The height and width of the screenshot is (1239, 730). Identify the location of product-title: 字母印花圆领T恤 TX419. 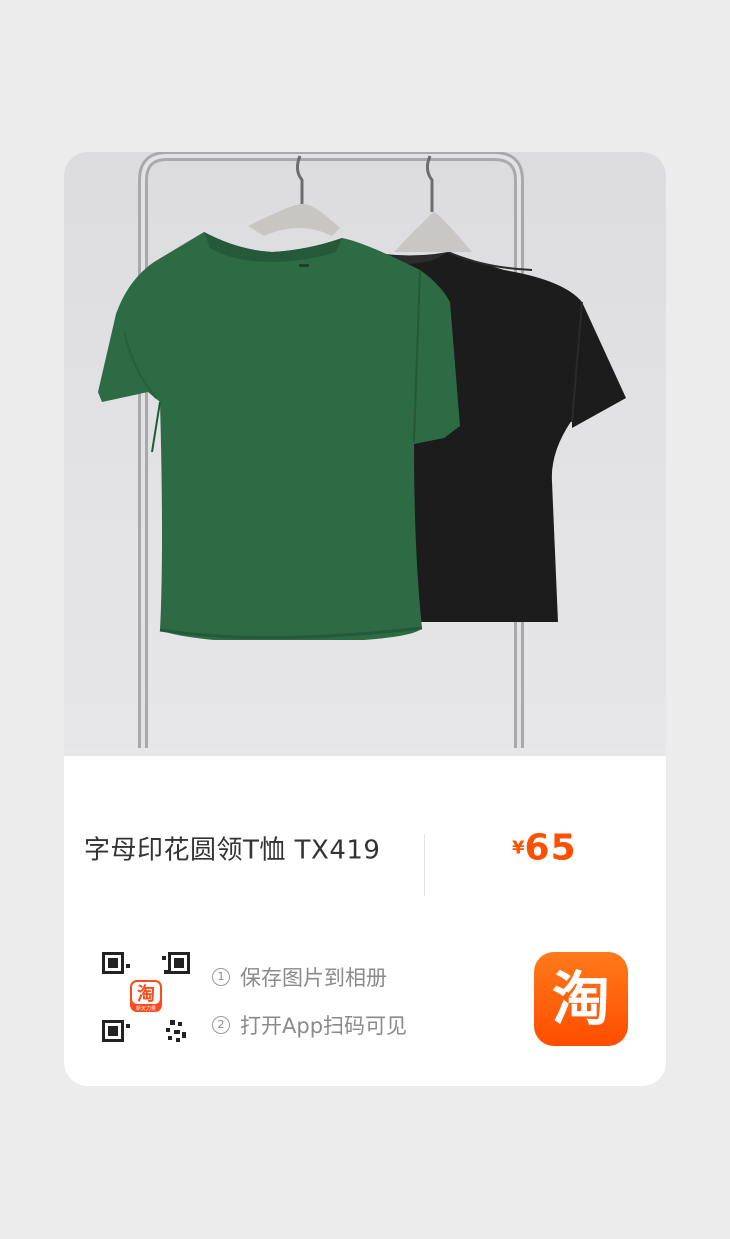
(232, 848).